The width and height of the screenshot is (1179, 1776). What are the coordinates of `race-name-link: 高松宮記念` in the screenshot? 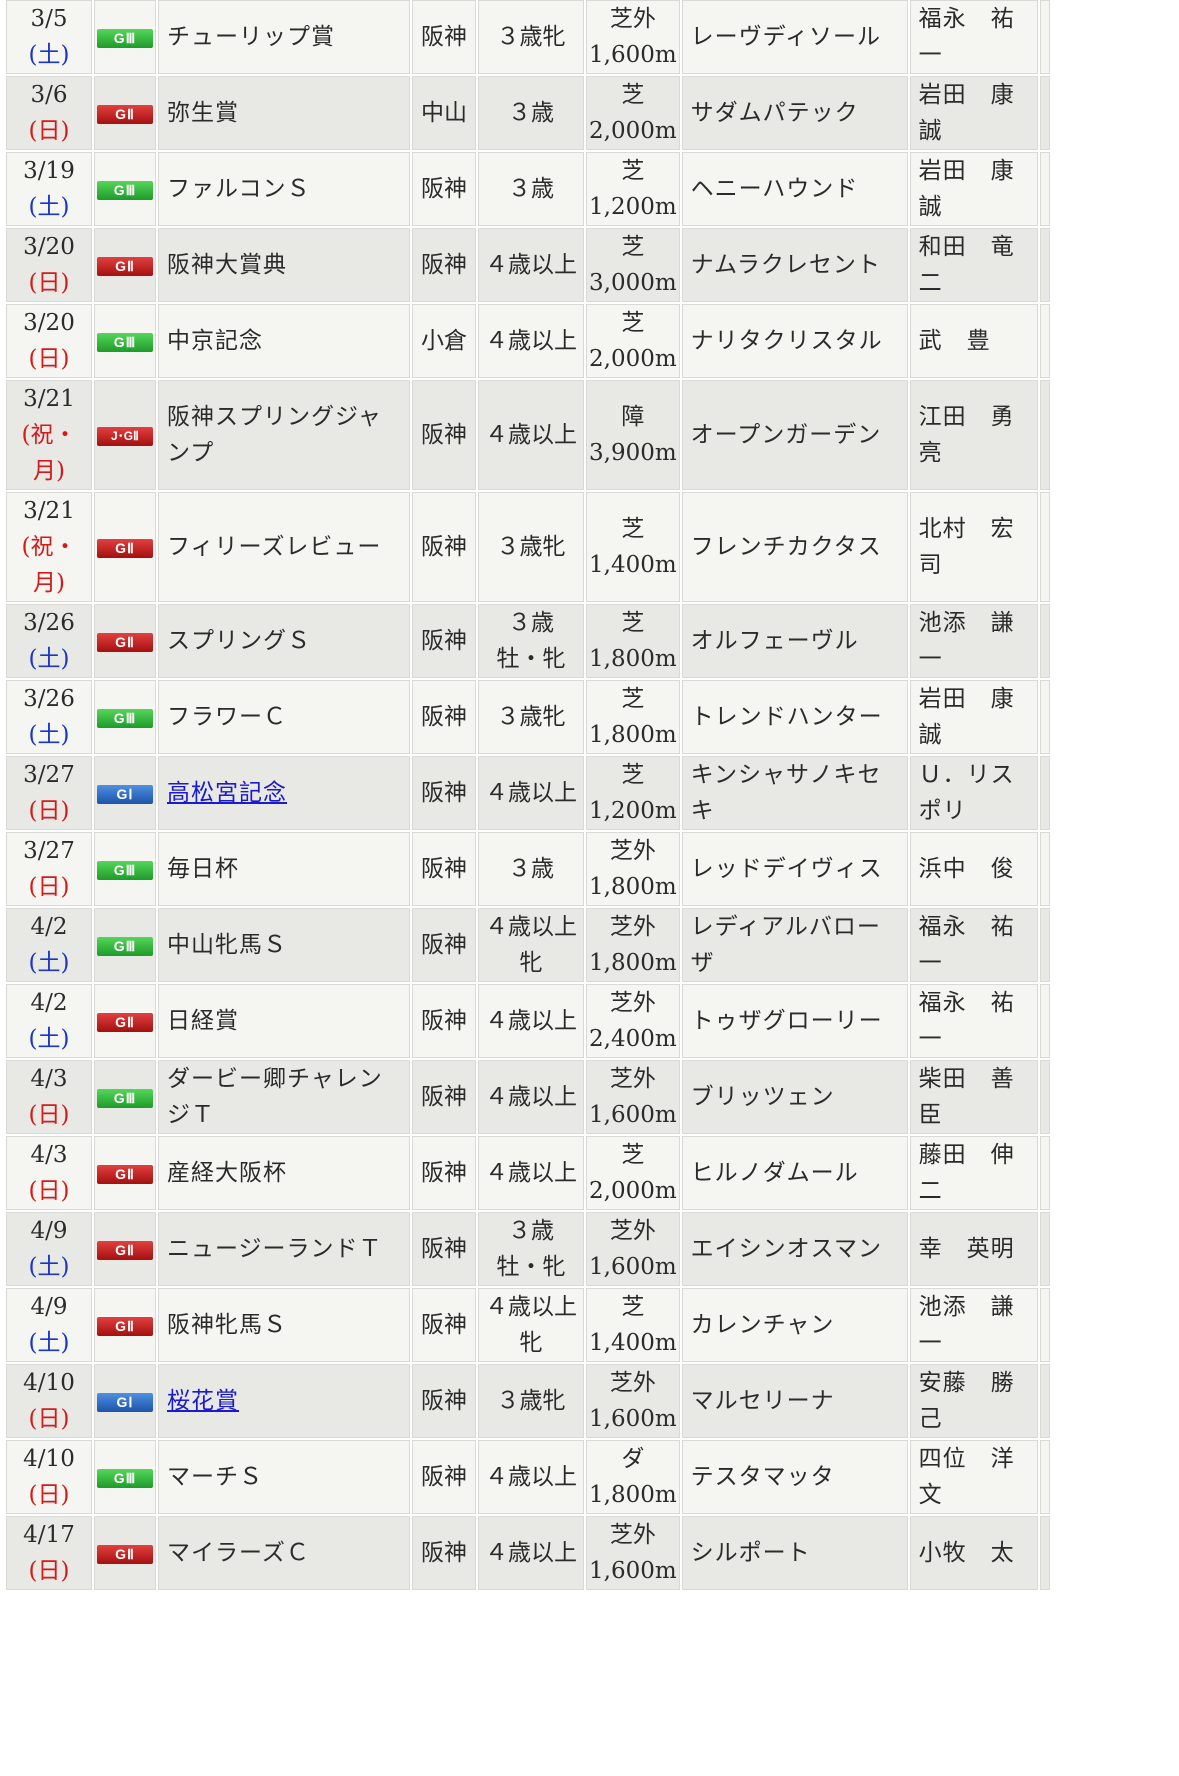 It's located at (227, 793).